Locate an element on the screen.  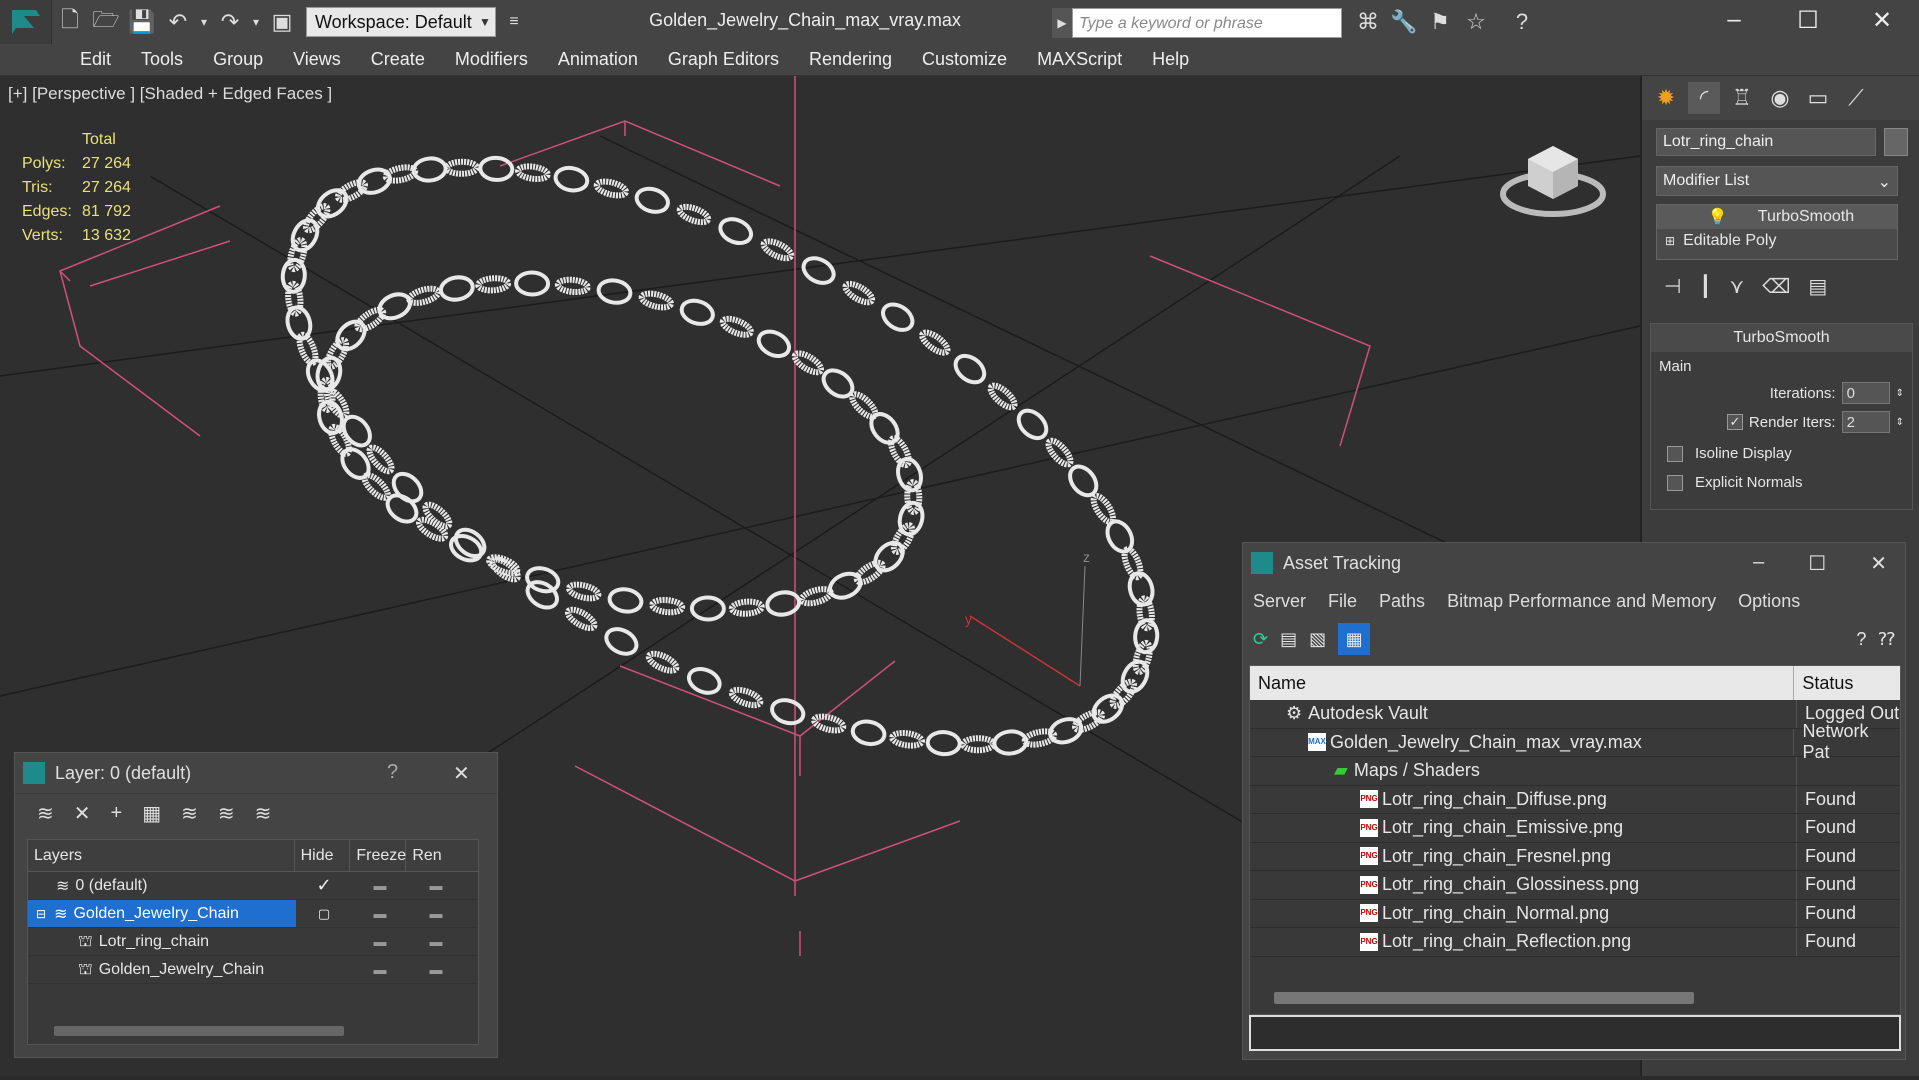
table-row: ▰ Maps / Shaders is located at coordinates (1575, 771).